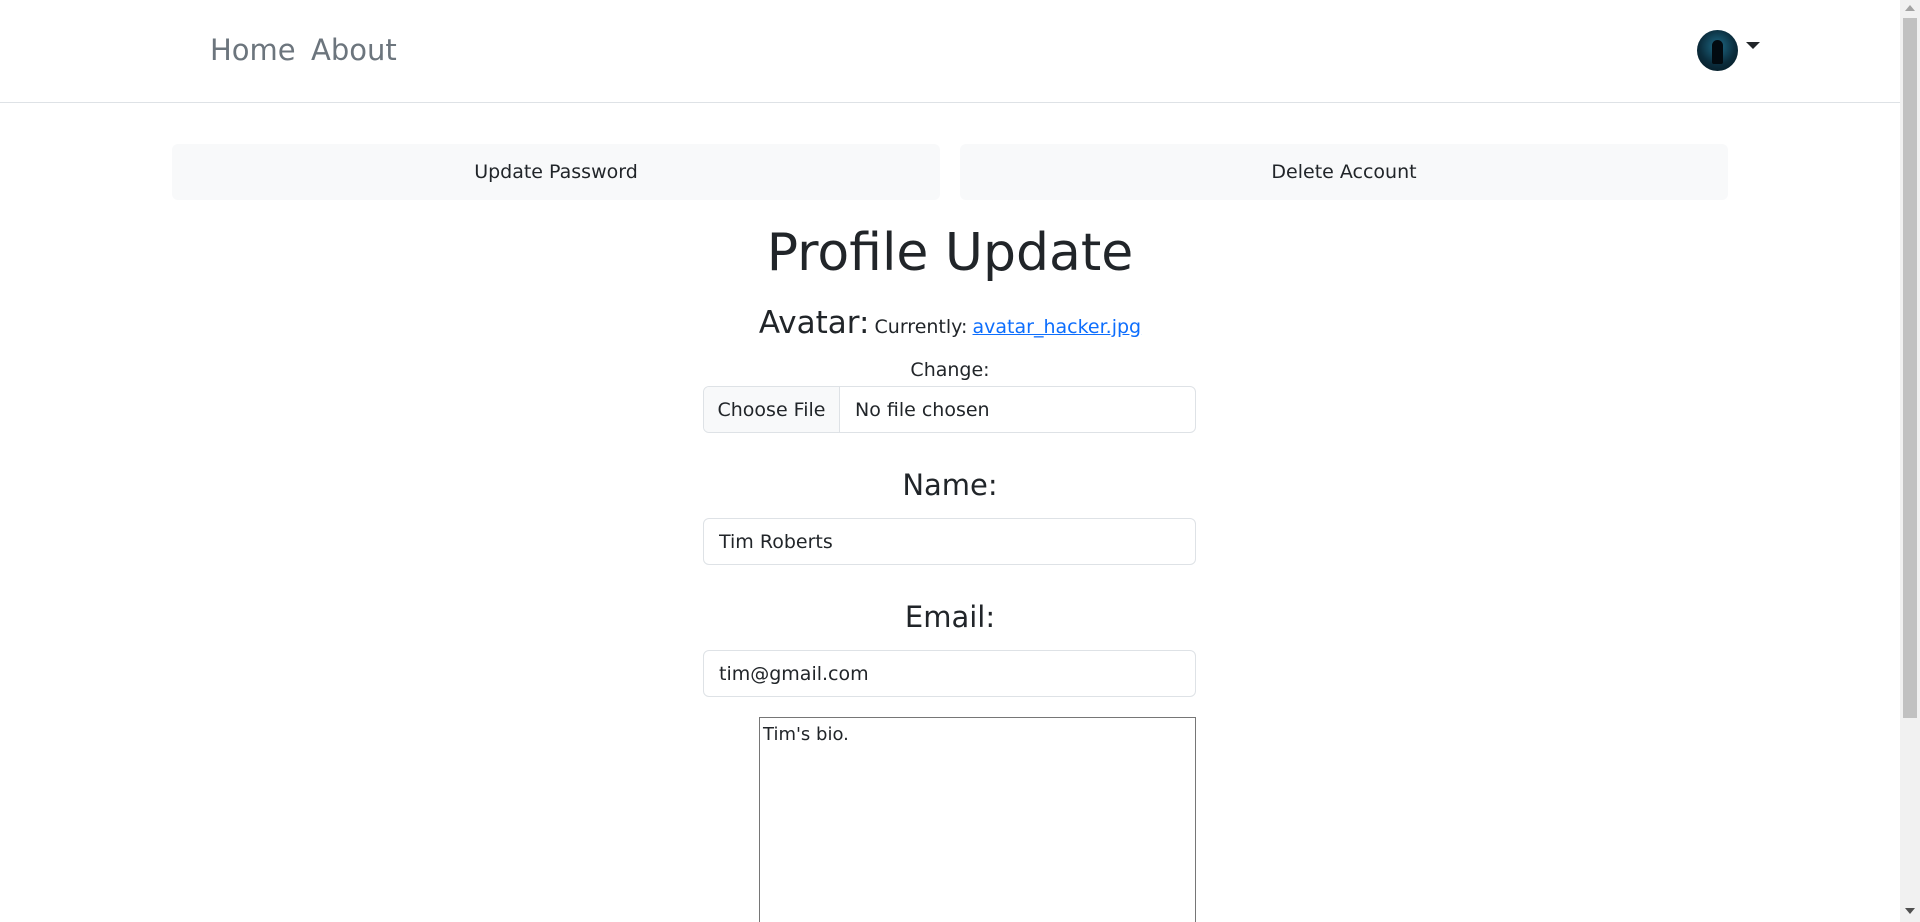 The width and height of the screenshot is (1920, 922). I want to click on avatar-figure, so click(1717, 52).